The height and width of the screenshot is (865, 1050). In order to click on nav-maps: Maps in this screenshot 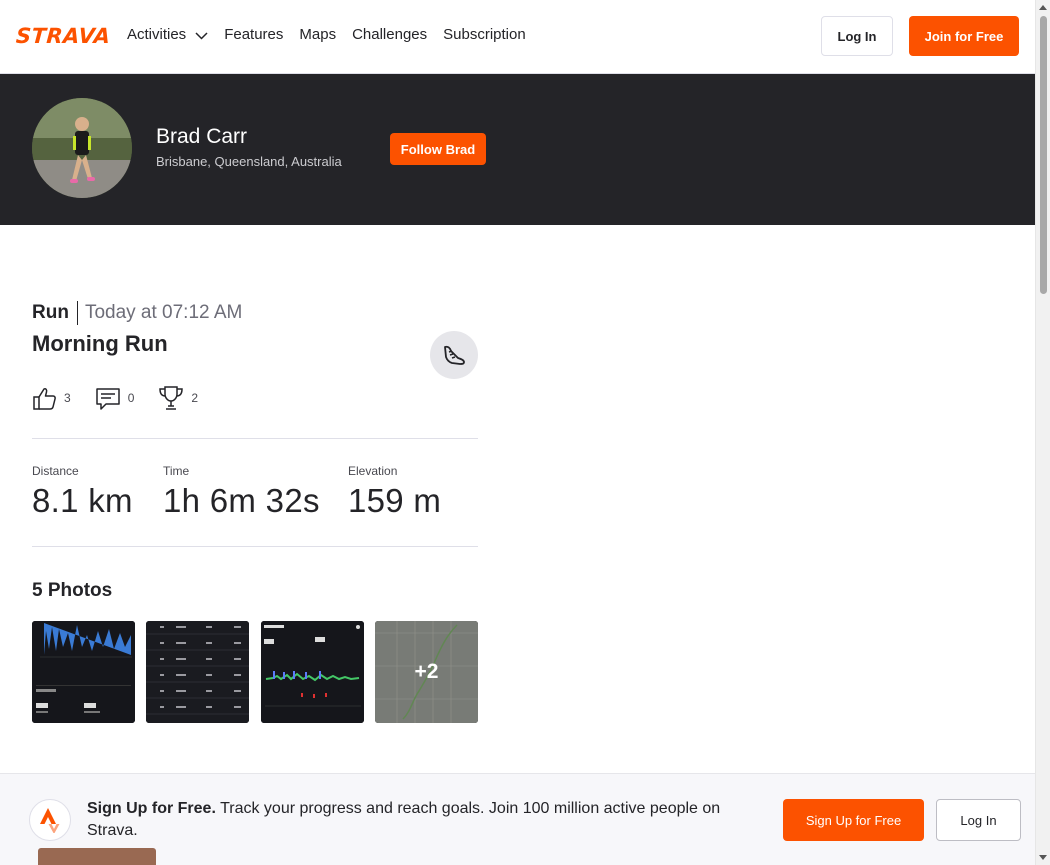, I will do `click(317, 34)`.